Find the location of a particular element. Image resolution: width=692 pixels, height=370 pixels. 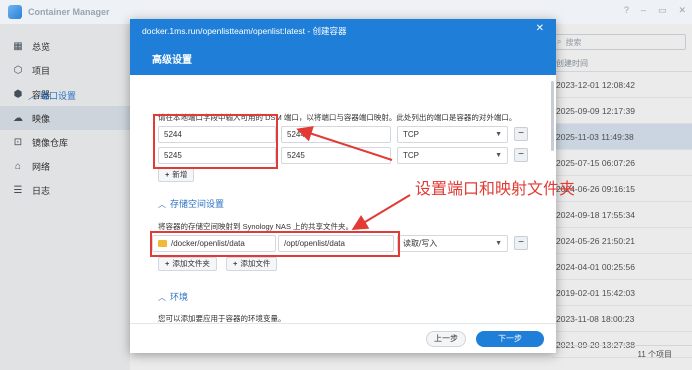

add-folder-button: + 添加文件夹 is located at coordinates (187, 264).